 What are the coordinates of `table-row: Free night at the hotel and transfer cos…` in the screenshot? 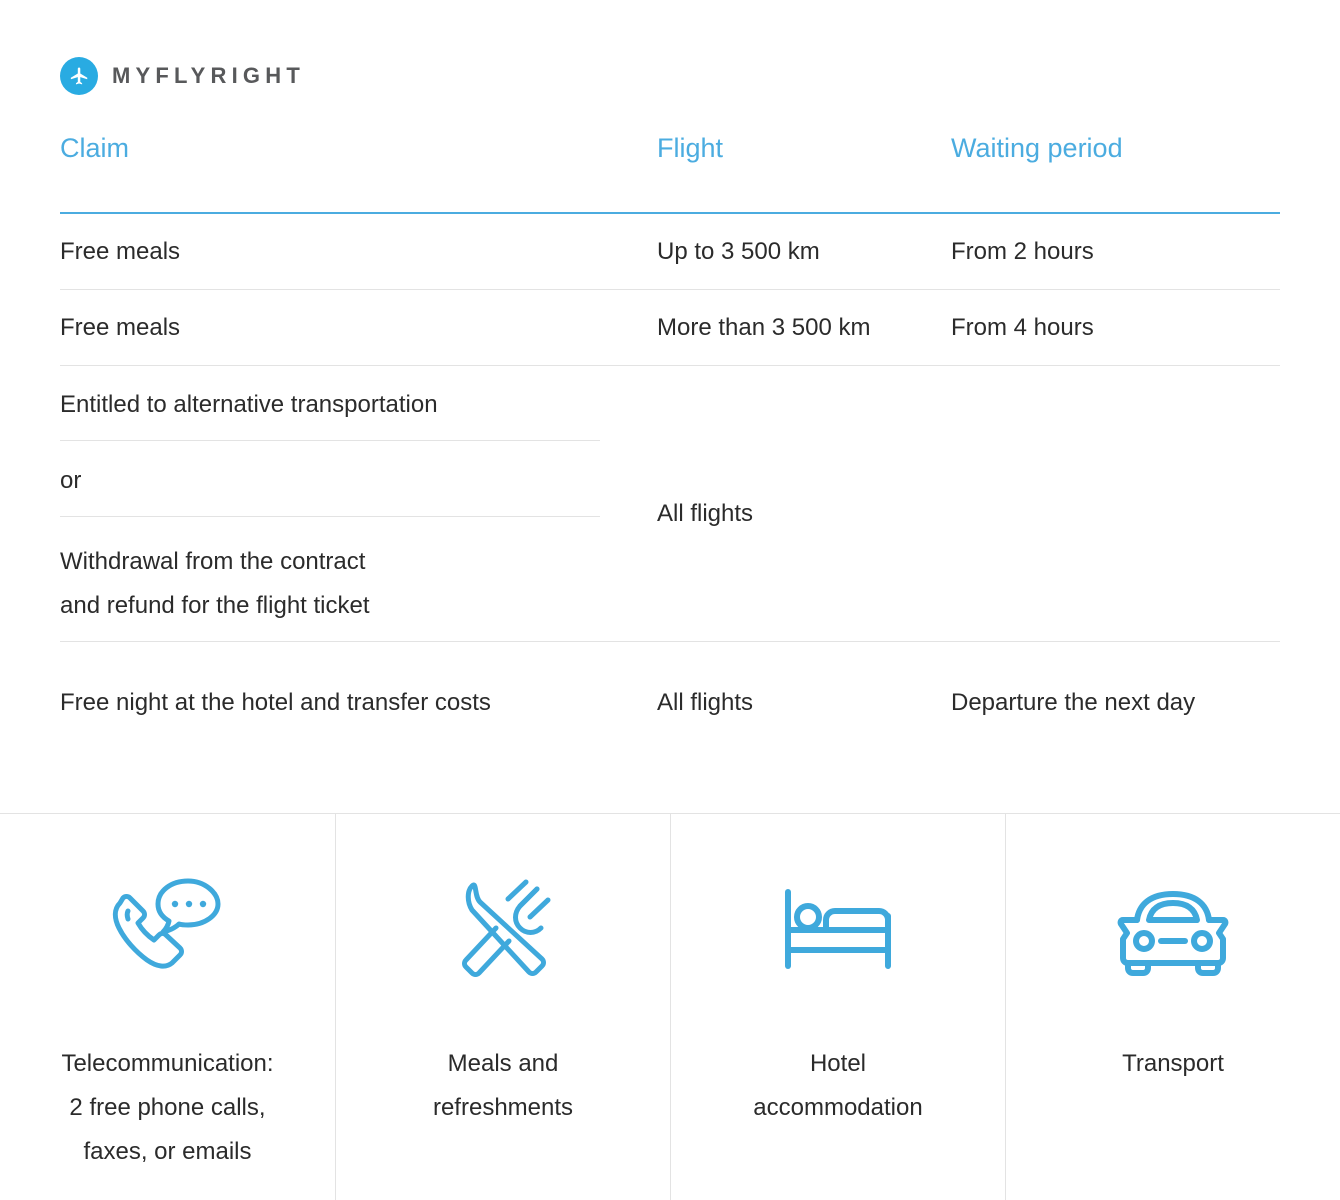 It's located at (670, 702).